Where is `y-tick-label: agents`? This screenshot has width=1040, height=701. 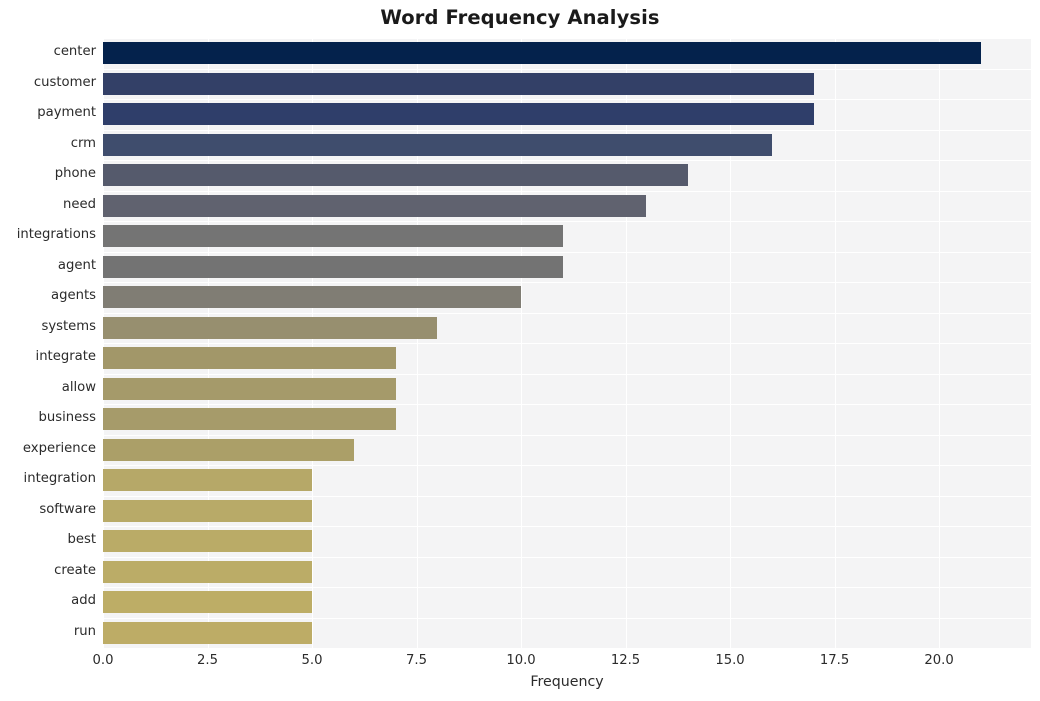 y-tick-label: agents is located at coordinates (73, 296).